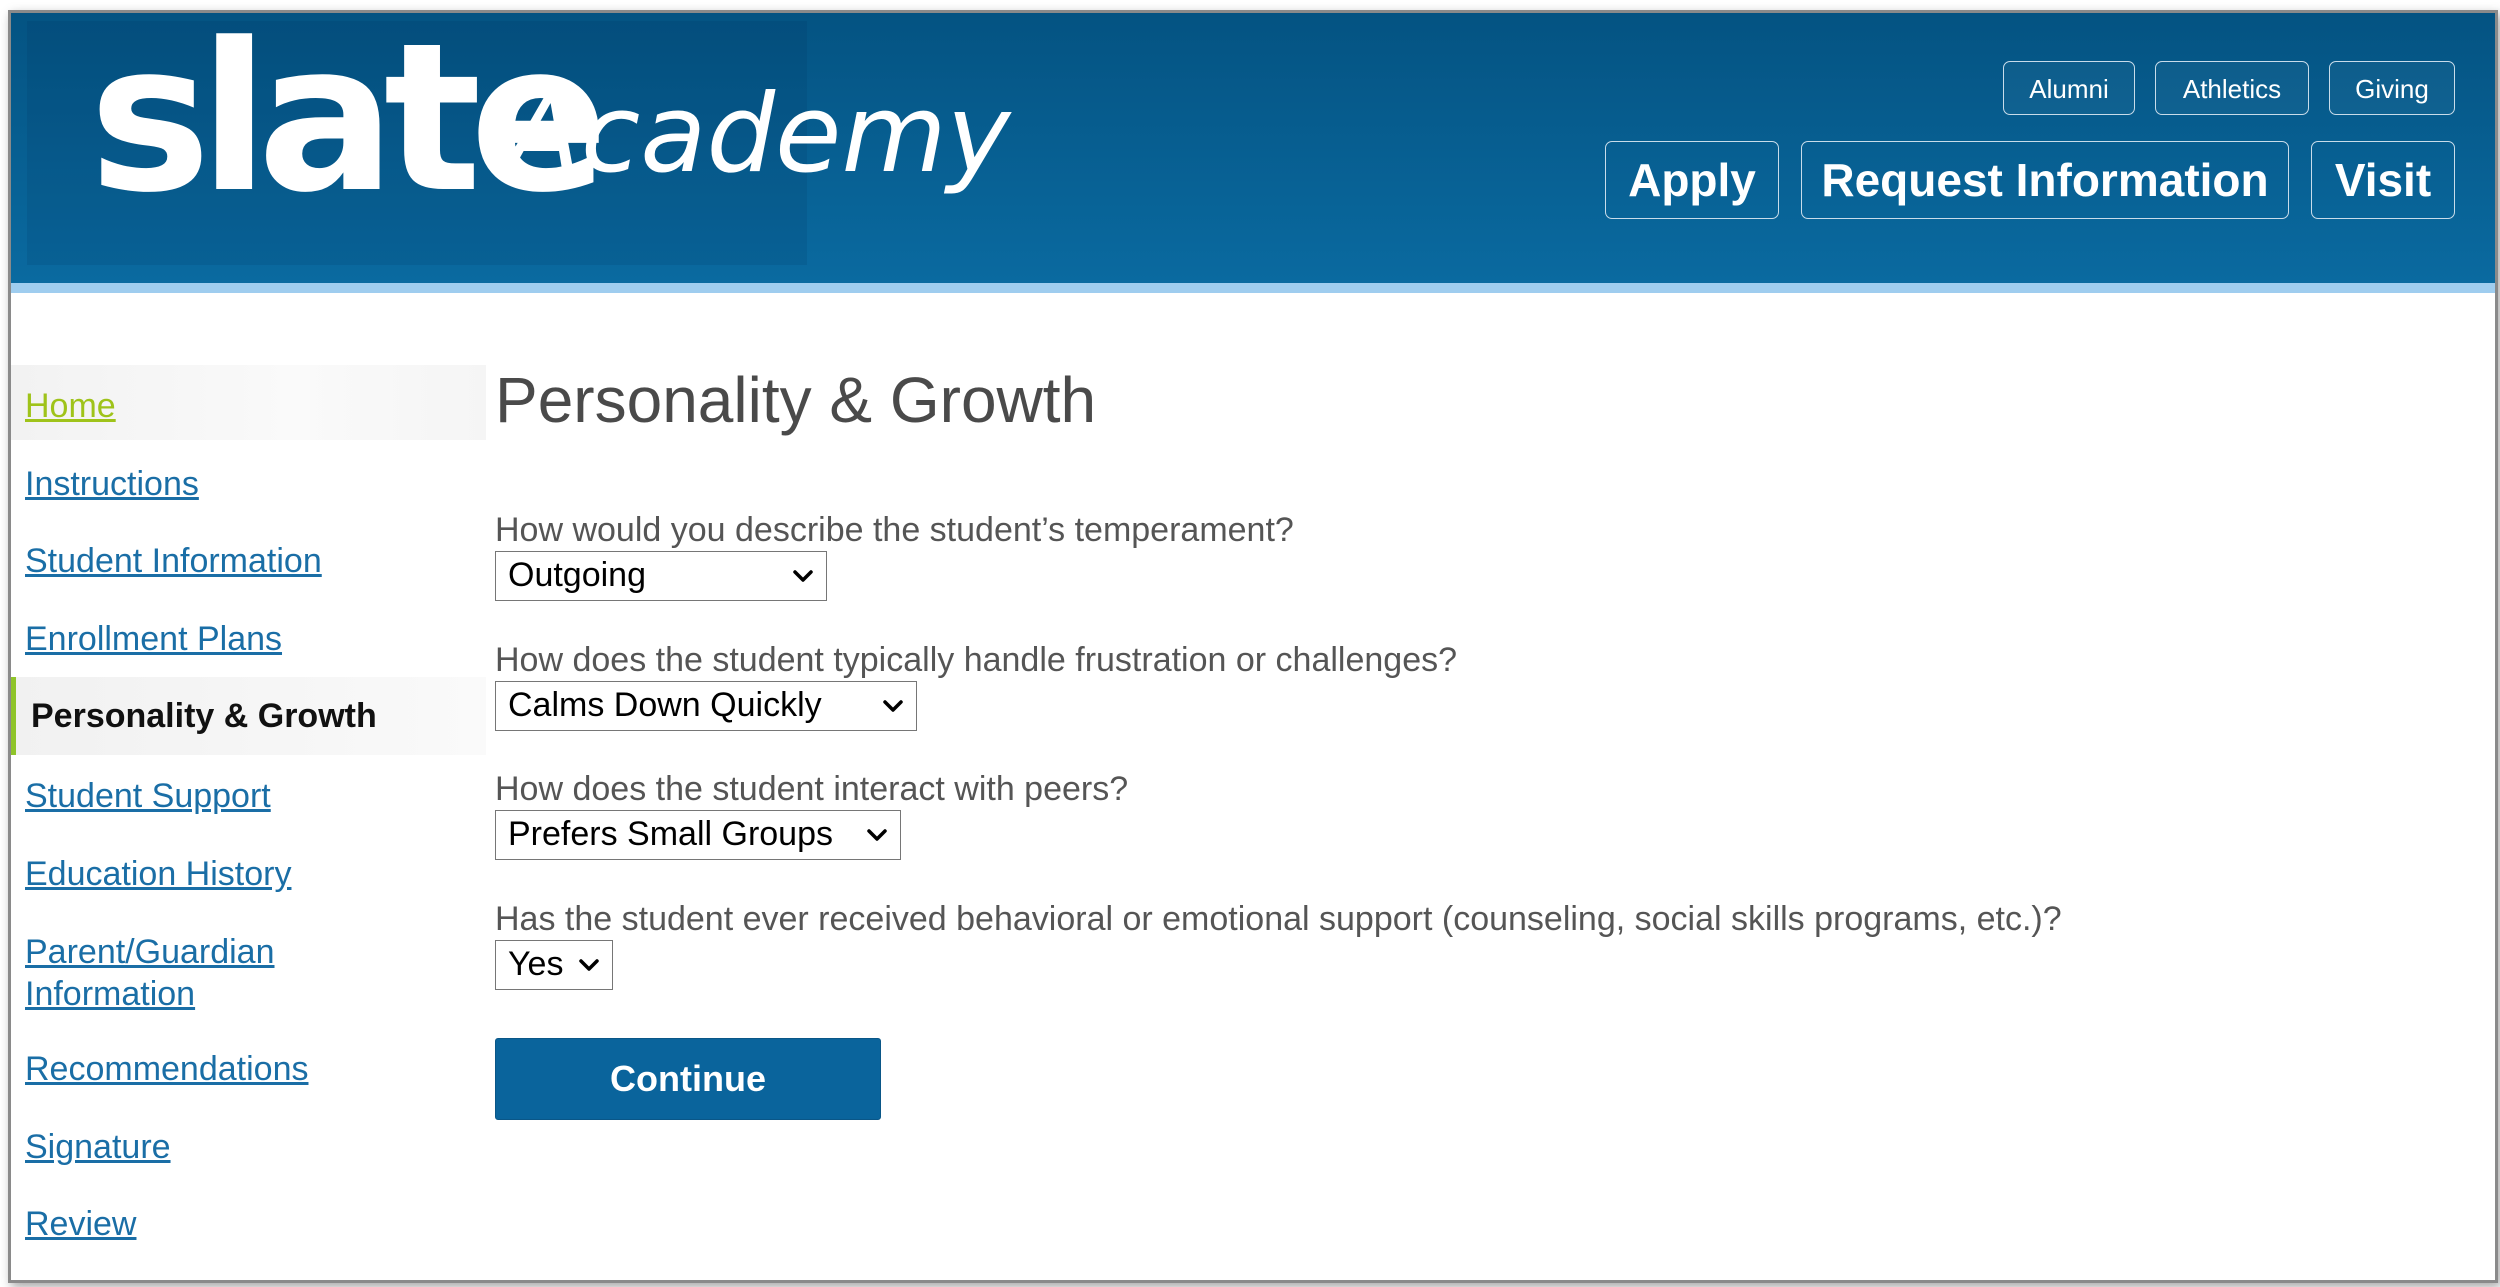 This screenshot has height=1287, width=2500. I want to click on peers-select-value: Prefers Small Groups, so click(670, 834).